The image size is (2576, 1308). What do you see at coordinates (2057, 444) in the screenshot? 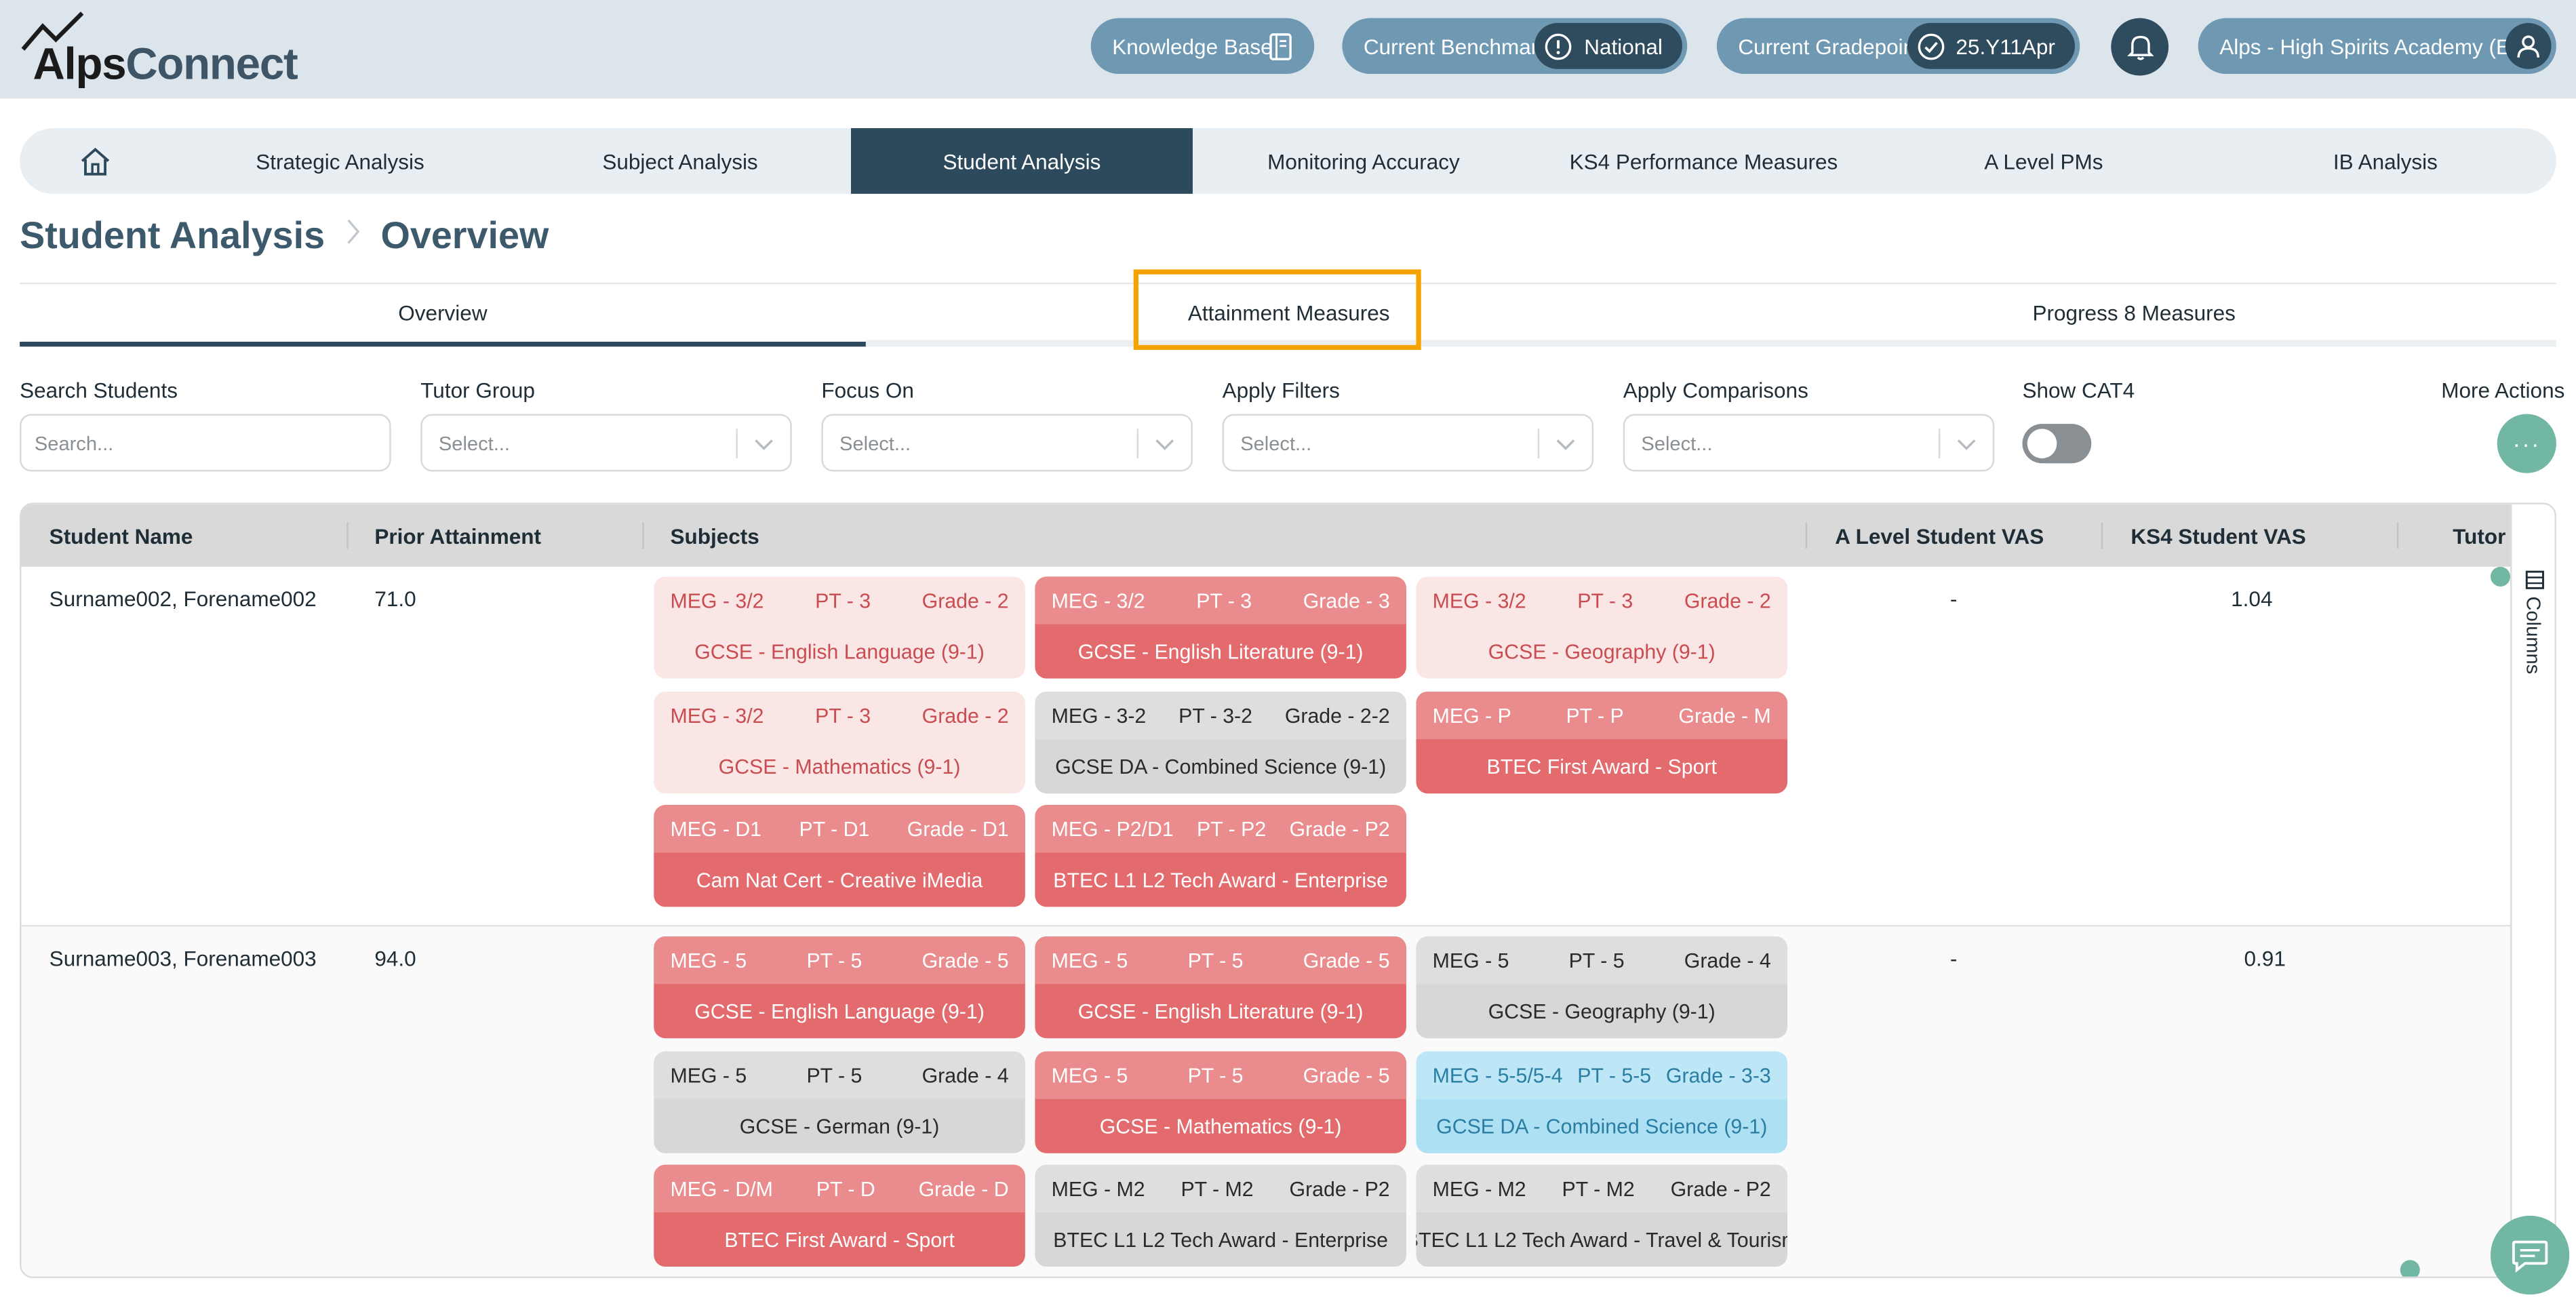
I see `show-cat4-toggle` at bounding box center [2057, 444].